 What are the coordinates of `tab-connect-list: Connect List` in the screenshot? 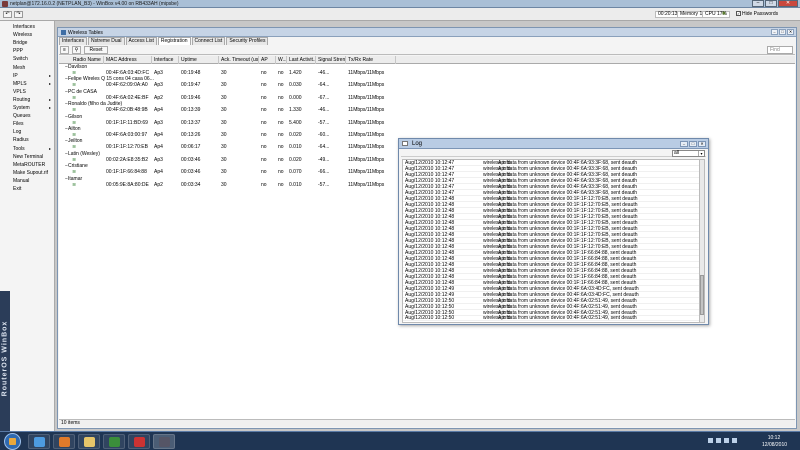 It's located at (208, 41).